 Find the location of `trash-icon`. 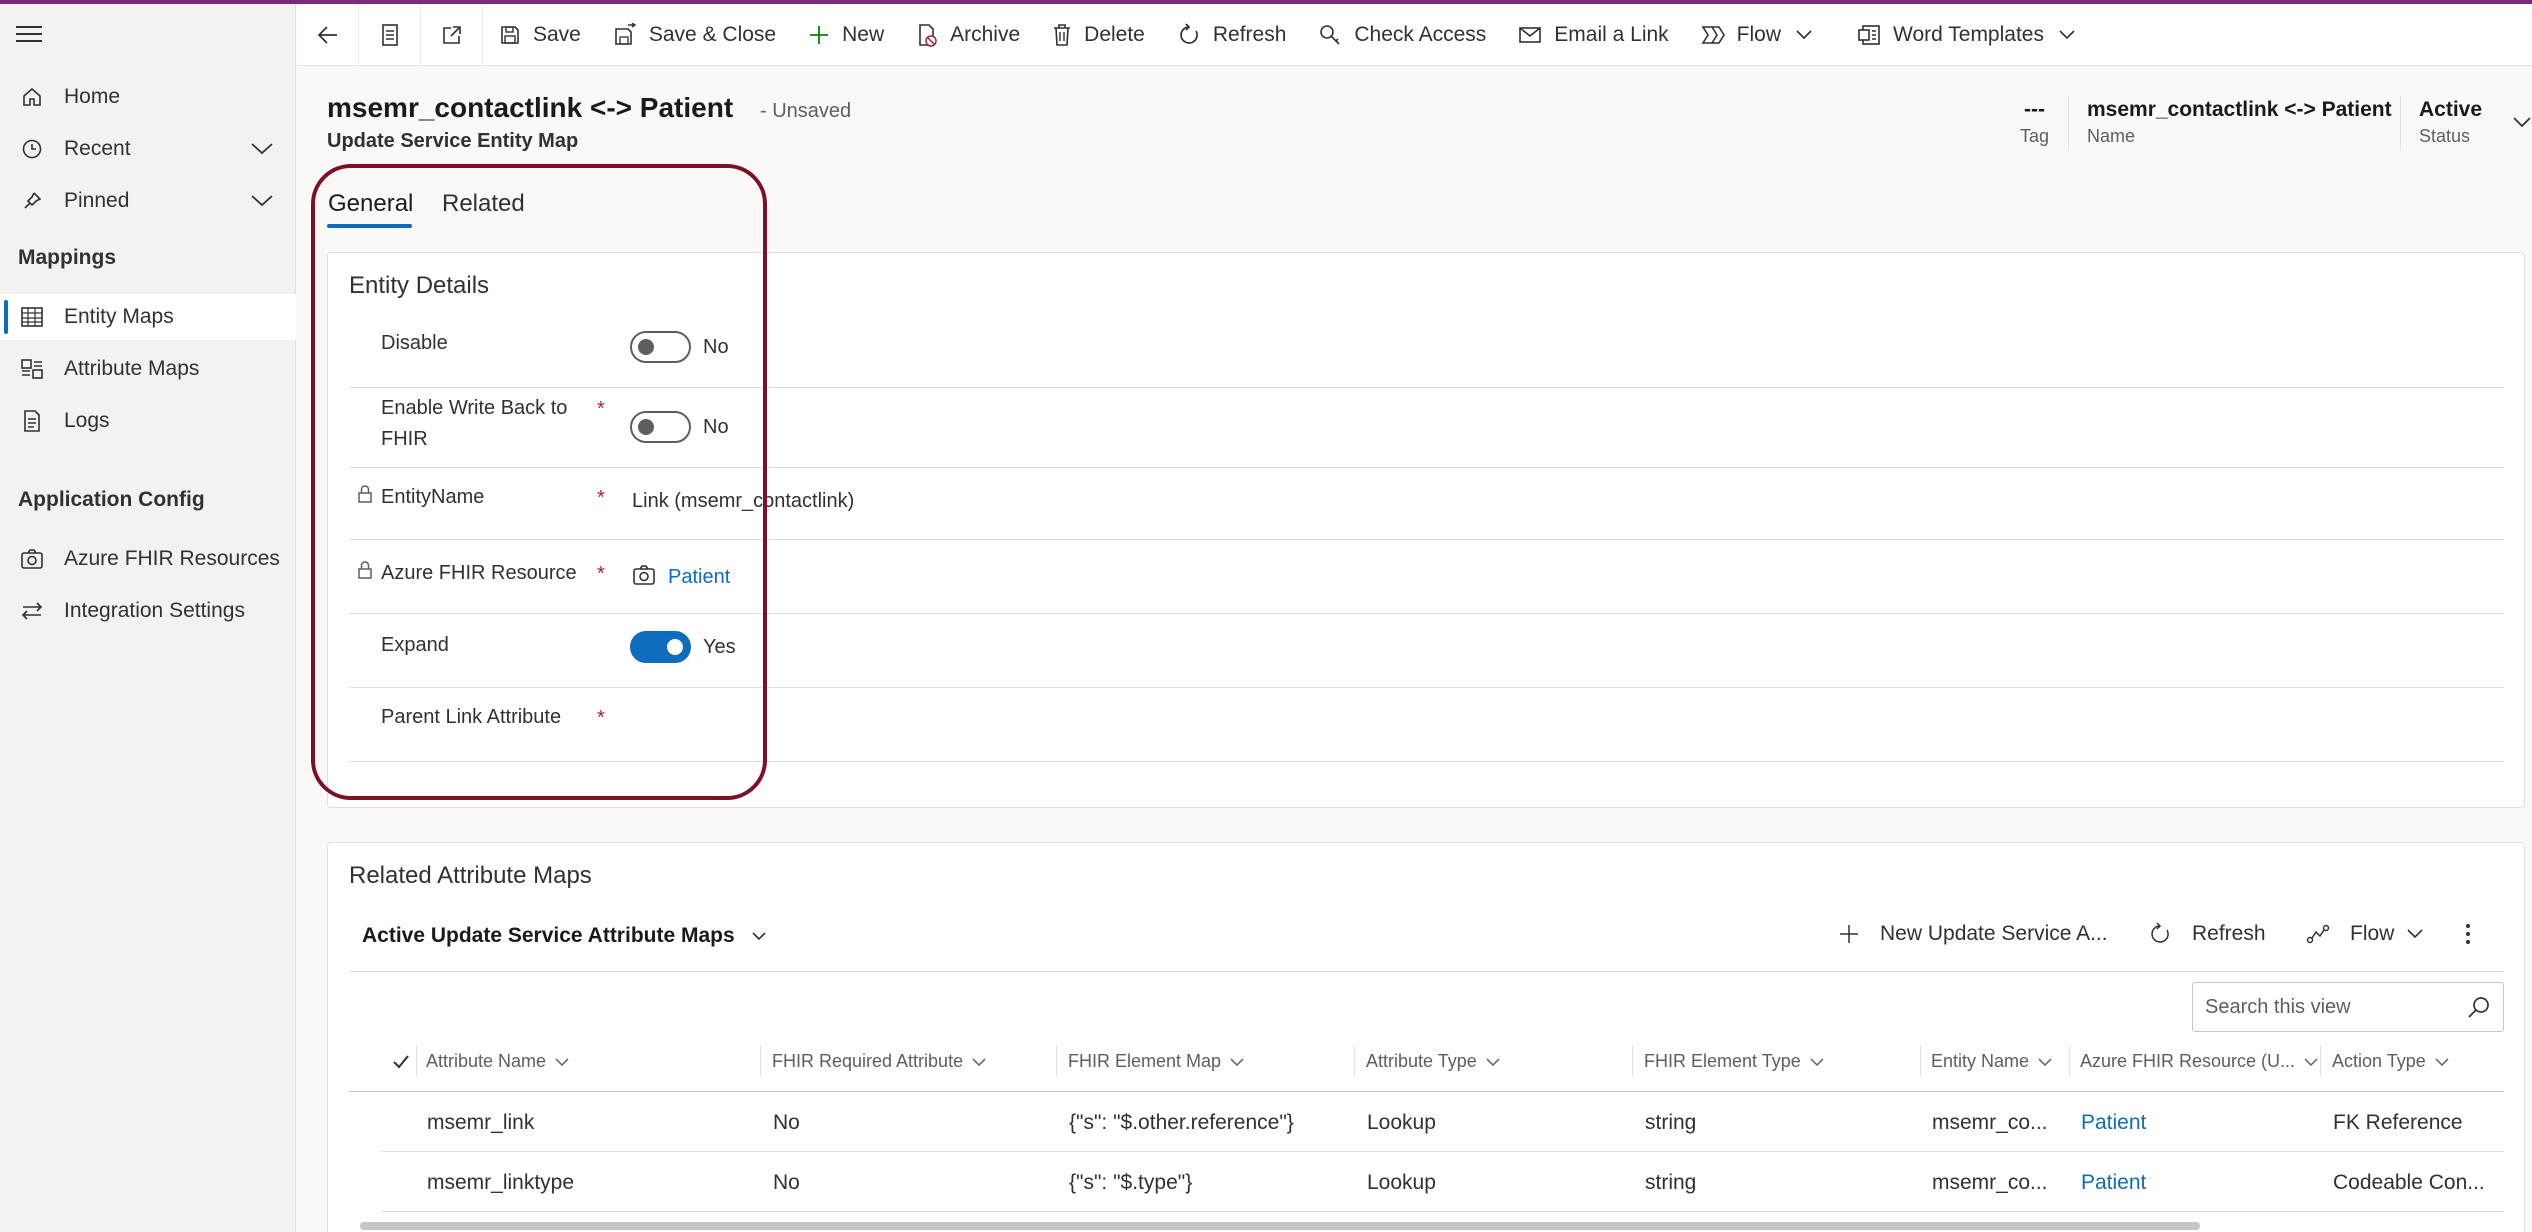

trash-icon is located at coordinates (1062, 34).